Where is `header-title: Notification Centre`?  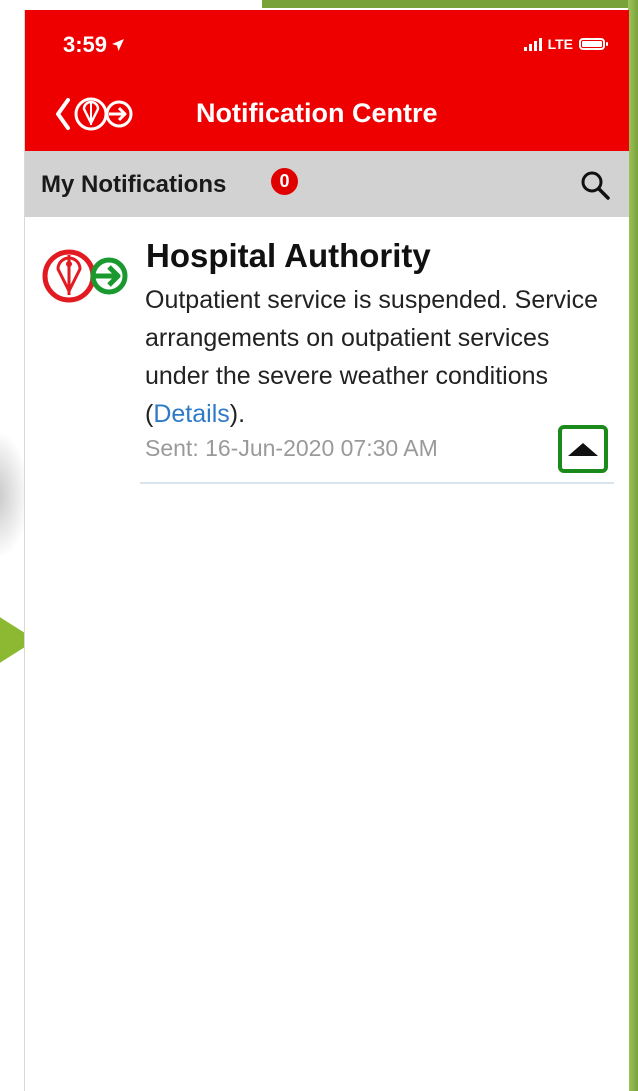 header-title: Notification Centre is located at coordinates (317, 113).